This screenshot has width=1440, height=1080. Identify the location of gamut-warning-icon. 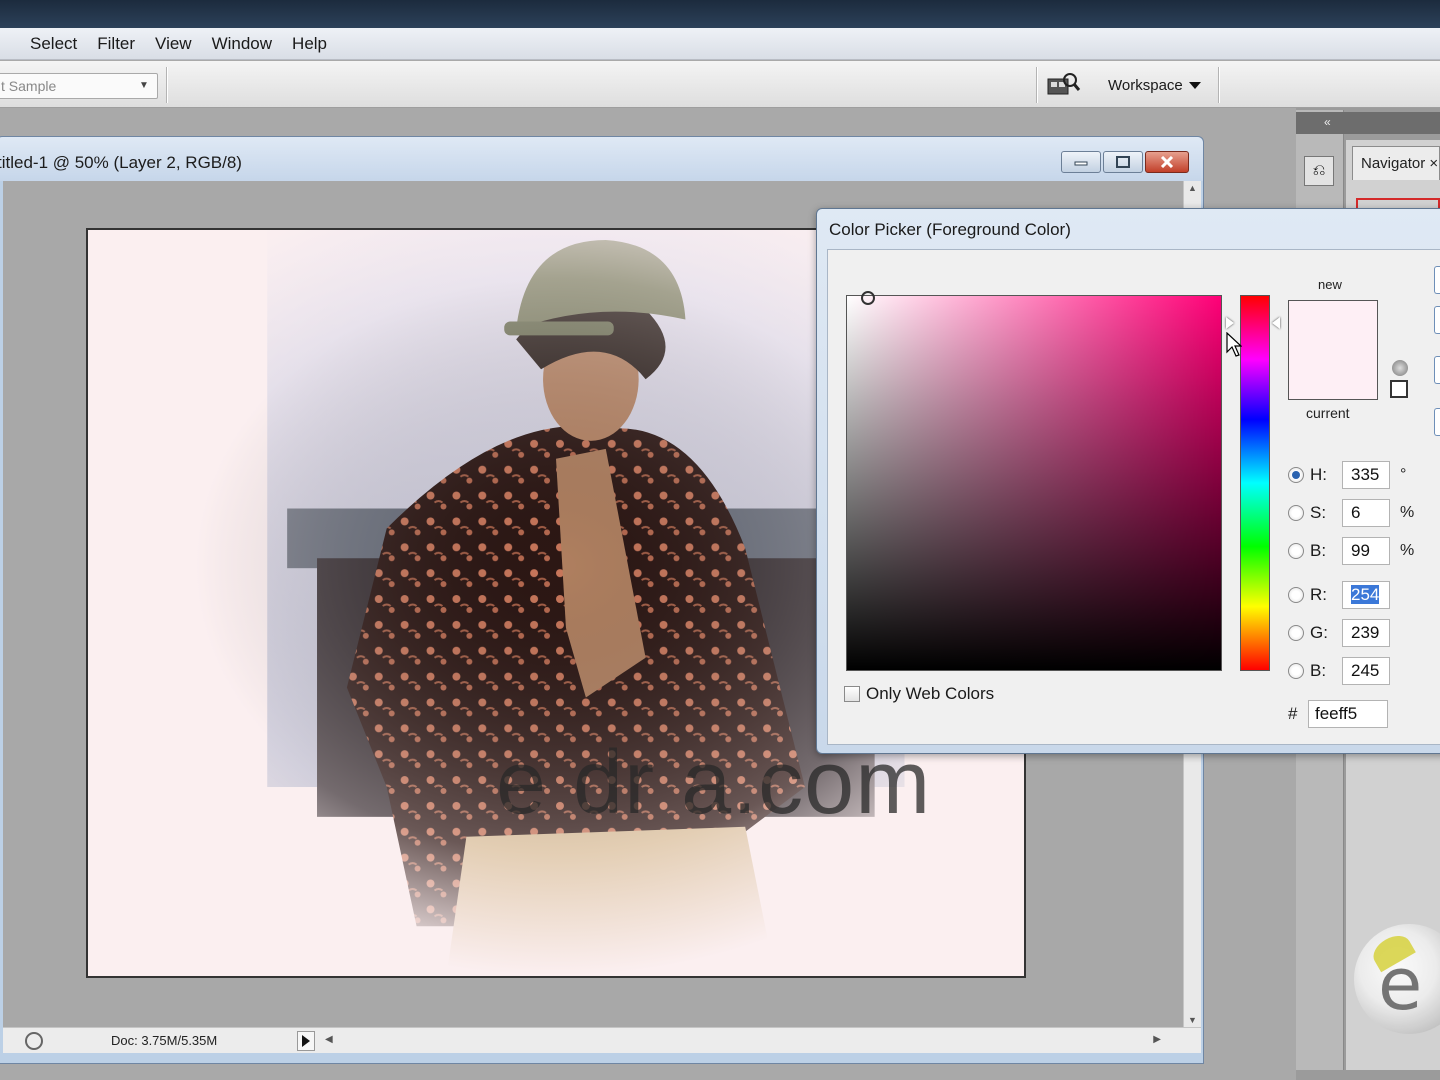
(1400, 368).